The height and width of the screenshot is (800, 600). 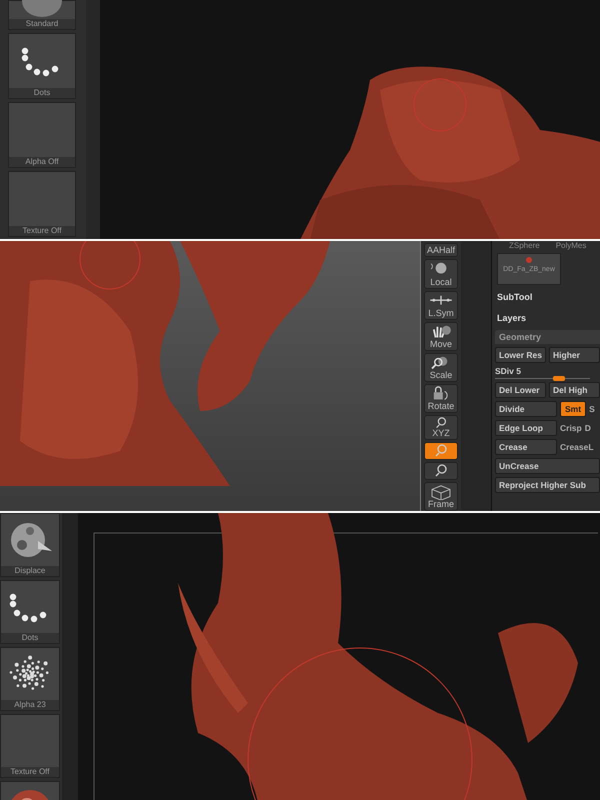 I want to click on geometry-button: Del High, so click(x=574, y=390).